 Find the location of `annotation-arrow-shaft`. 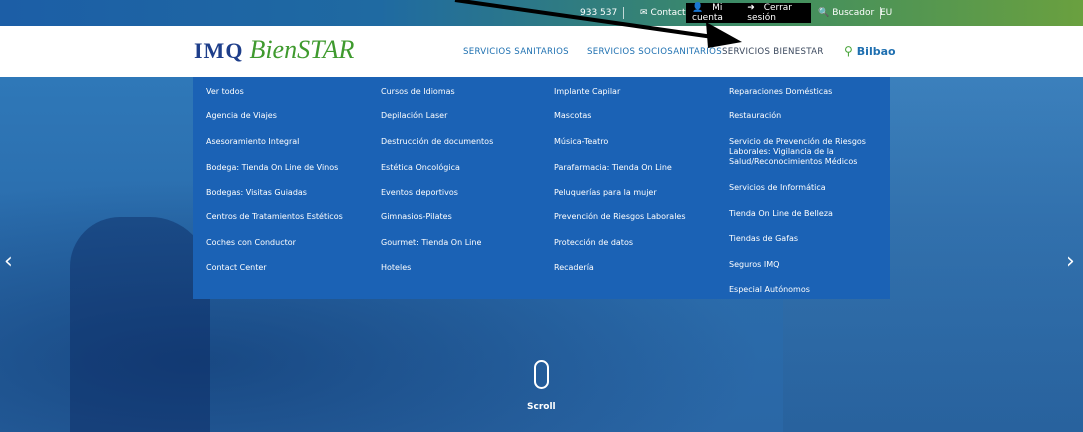

annotation-arrow-shaft is located at coordinates (587, 20).